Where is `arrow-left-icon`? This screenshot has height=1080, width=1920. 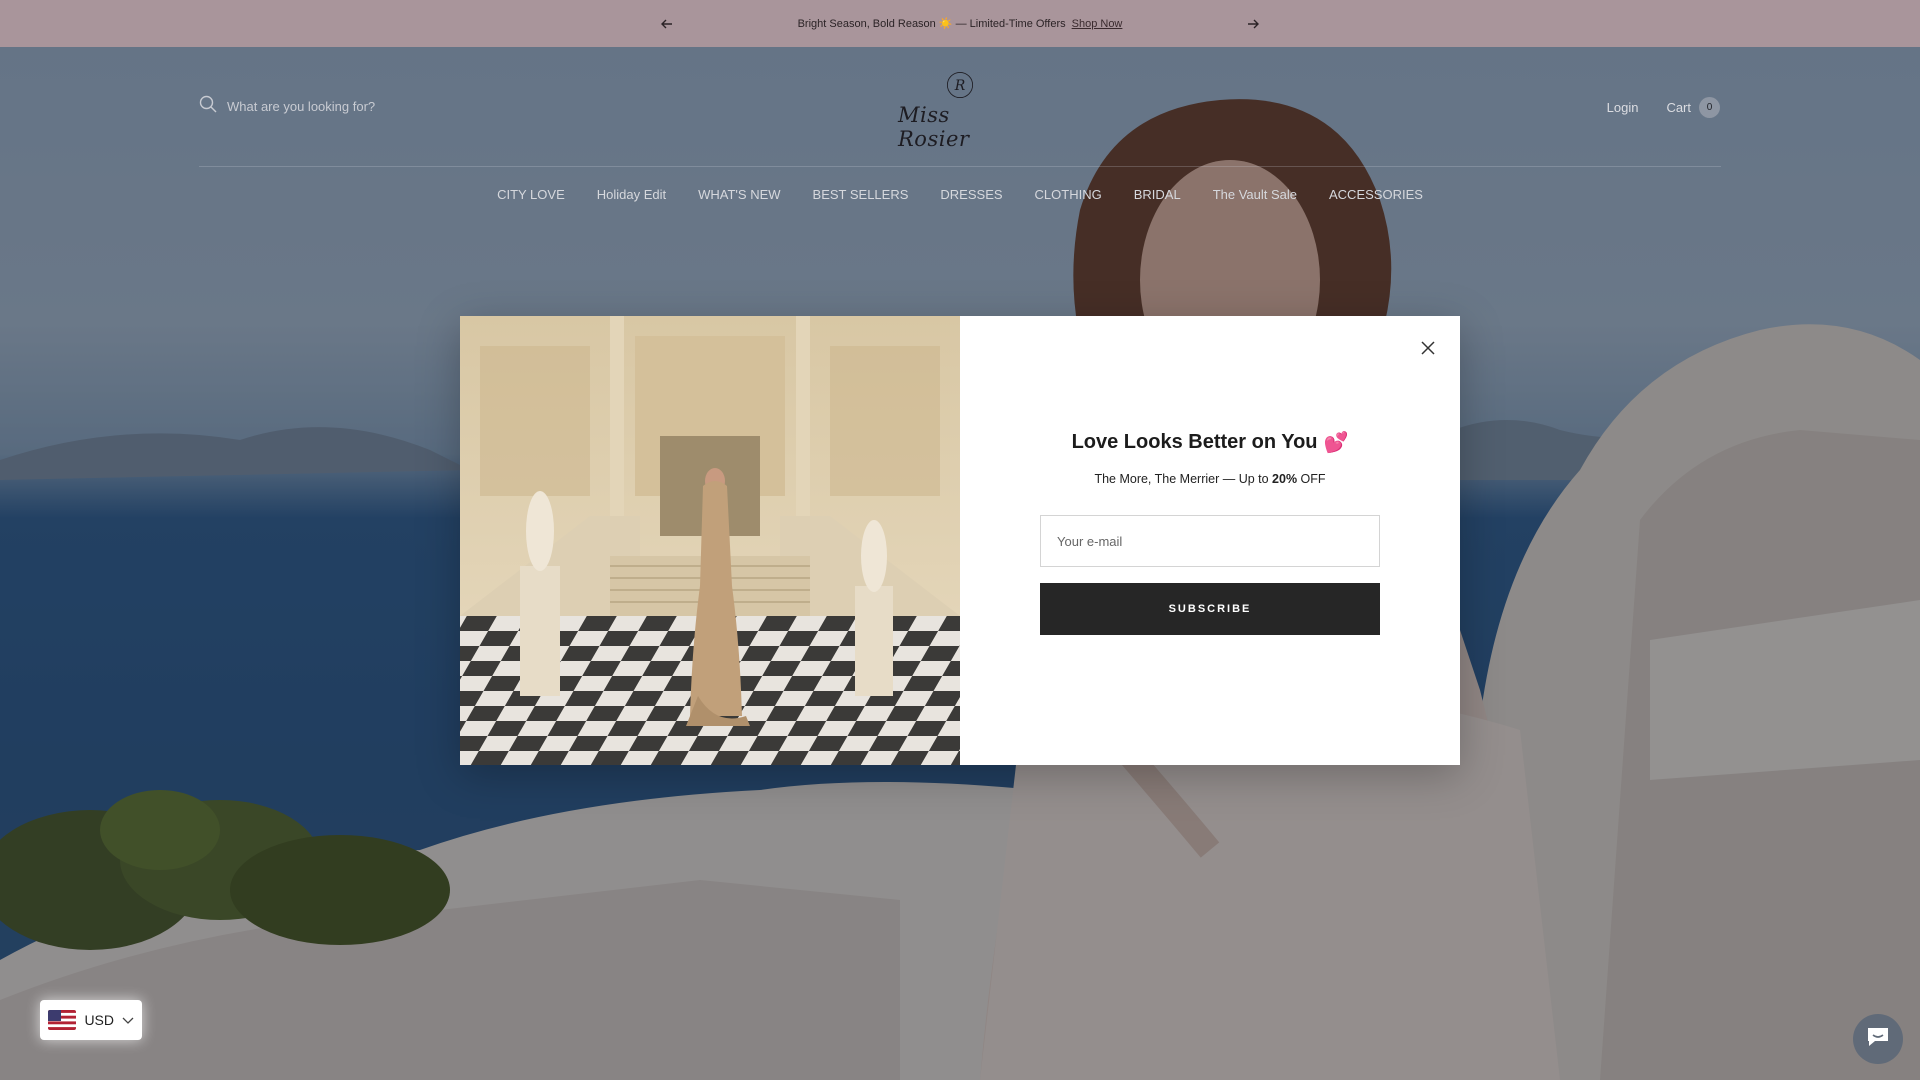 arrow-left-icon is located at coordinates (667, 24).